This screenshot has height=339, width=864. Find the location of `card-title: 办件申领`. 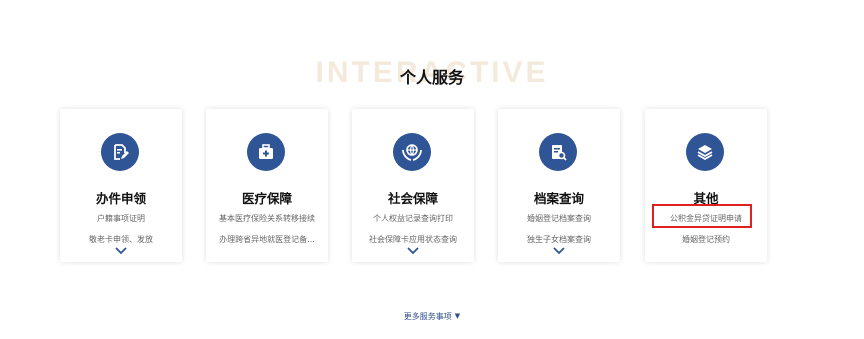

card-title: 办件申领 is located at coordinates (120, 198).